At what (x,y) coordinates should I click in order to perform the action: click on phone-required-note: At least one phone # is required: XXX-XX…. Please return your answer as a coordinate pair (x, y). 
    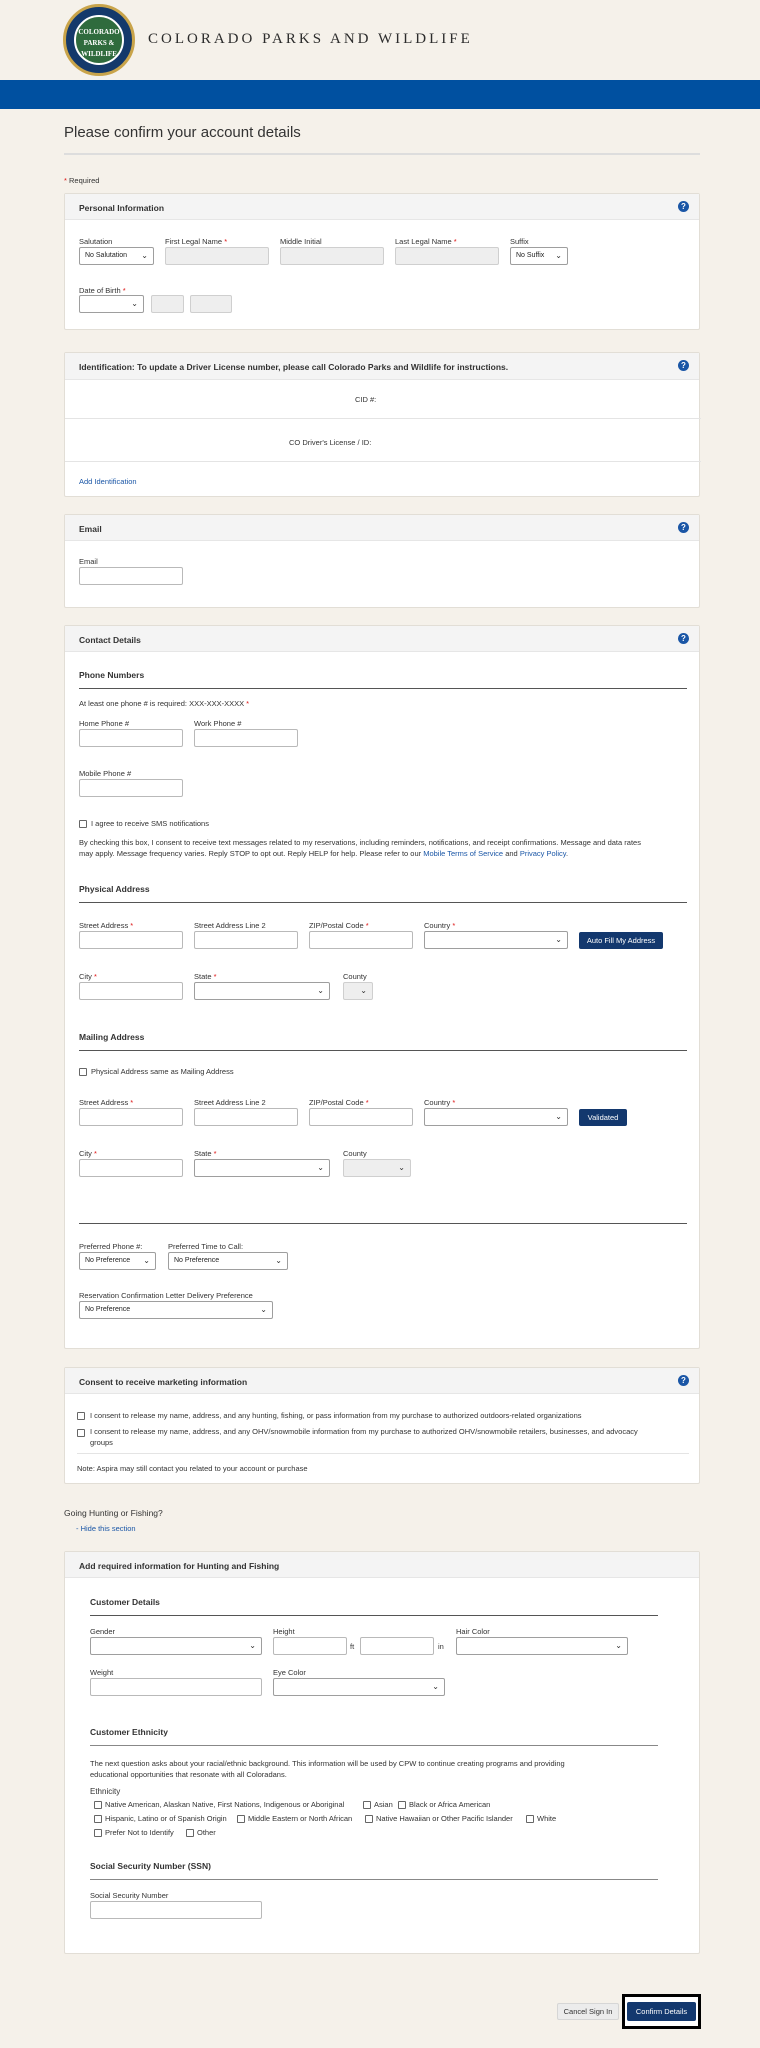
    Looking at the image, I should click on (164, 703).